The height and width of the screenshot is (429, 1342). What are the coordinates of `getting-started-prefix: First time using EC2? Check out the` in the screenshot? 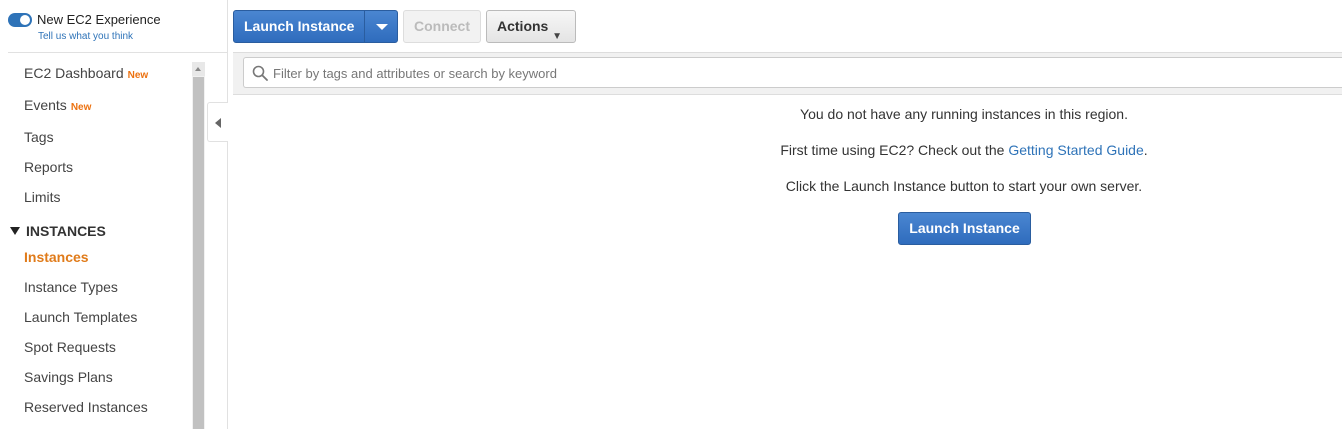 It's located at (892, 150).